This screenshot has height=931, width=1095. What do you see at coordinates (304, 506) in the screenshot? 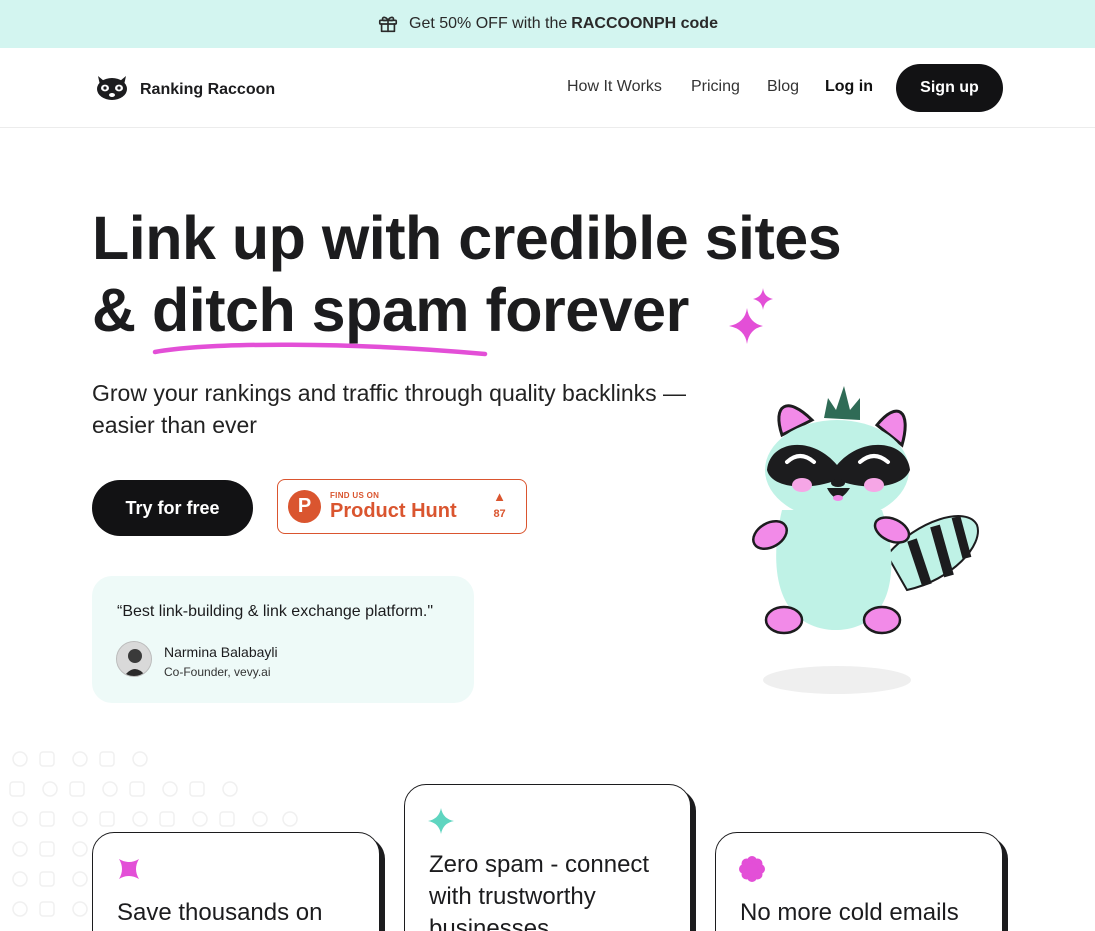
I see `product-hunt-logo-icon: P` at bounding box center [304, 506].